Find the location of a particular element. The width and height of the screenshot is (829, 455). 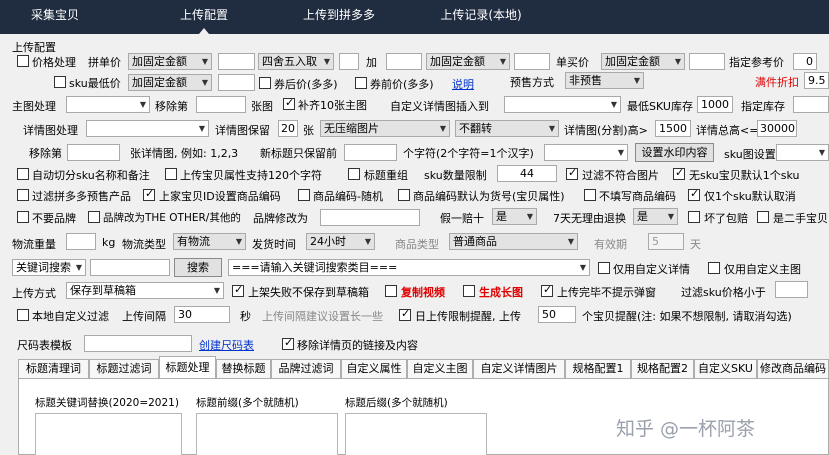

tab-edit-code: 修改商品编码 is located at coordinates (793, 368).